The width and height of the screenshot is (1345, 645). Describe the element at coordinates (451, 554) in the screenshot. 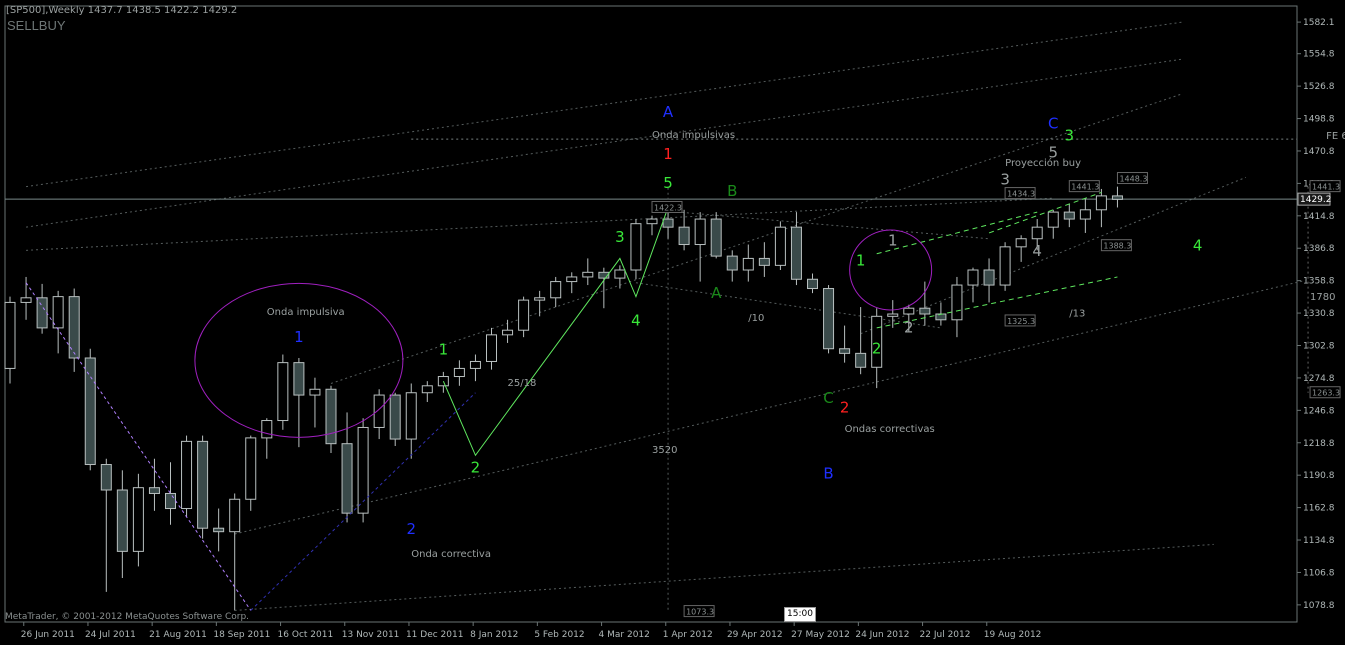

I see `annotation-text: Onda correctiva` at that location.